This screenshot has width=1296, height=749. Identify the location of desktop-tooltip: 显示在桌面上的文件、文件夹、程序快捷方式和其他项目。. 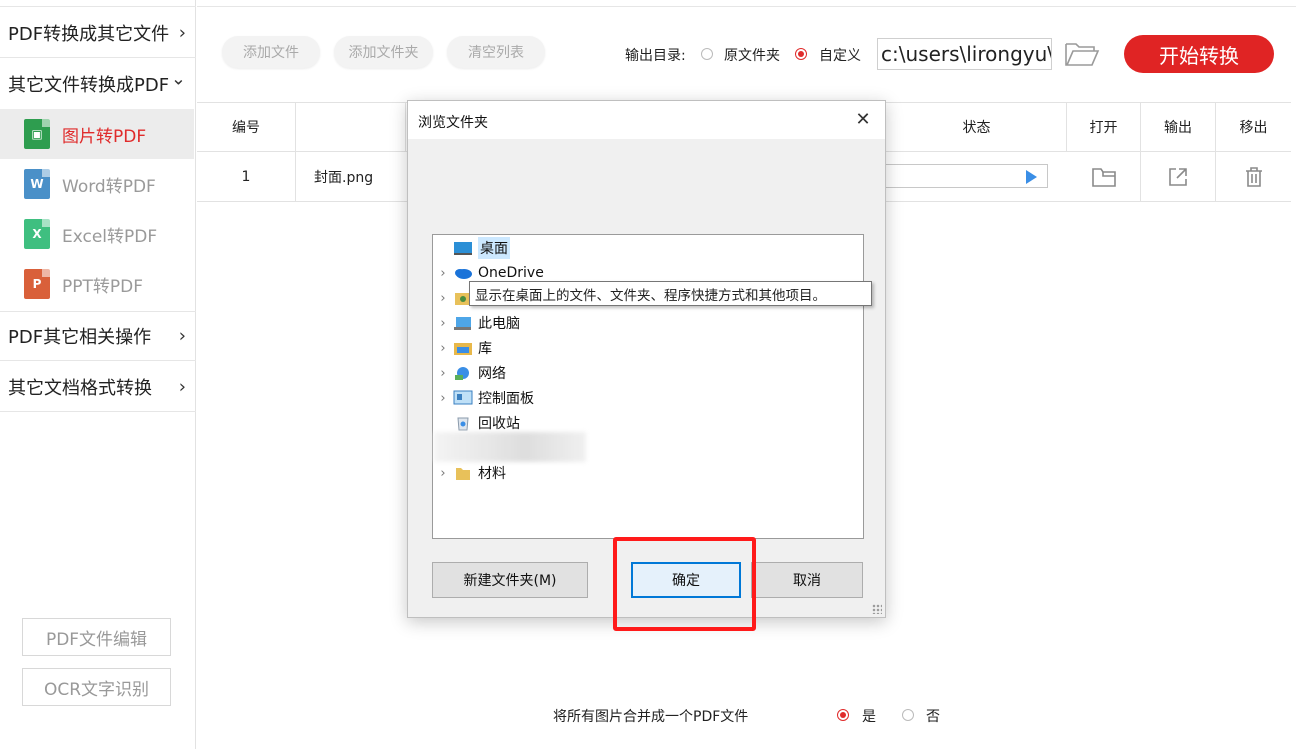
(670, 293).